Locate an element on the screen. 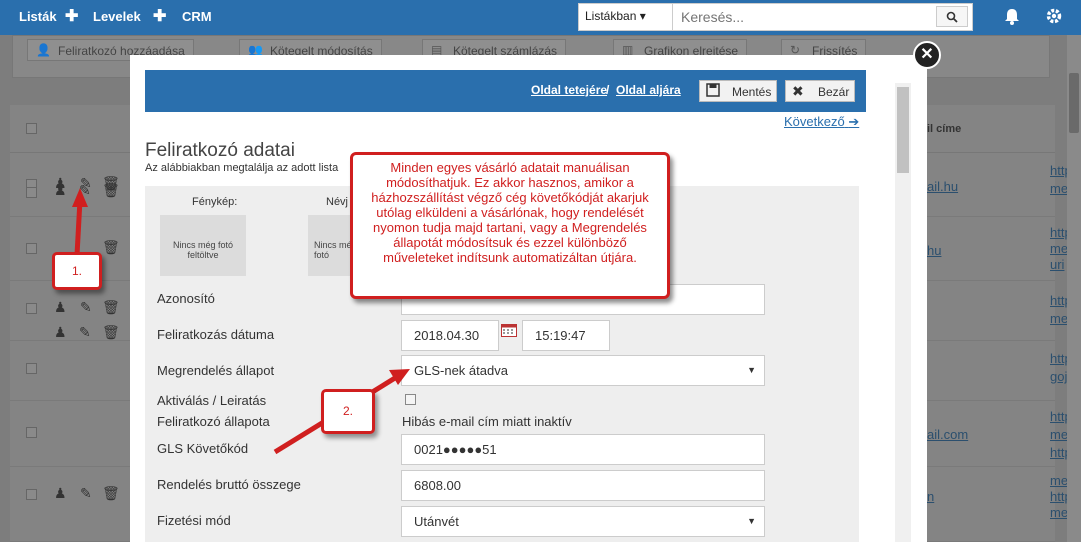 This screenshot has height=542, width=1081. row-link: uri is located at coordinates (1057, 264).